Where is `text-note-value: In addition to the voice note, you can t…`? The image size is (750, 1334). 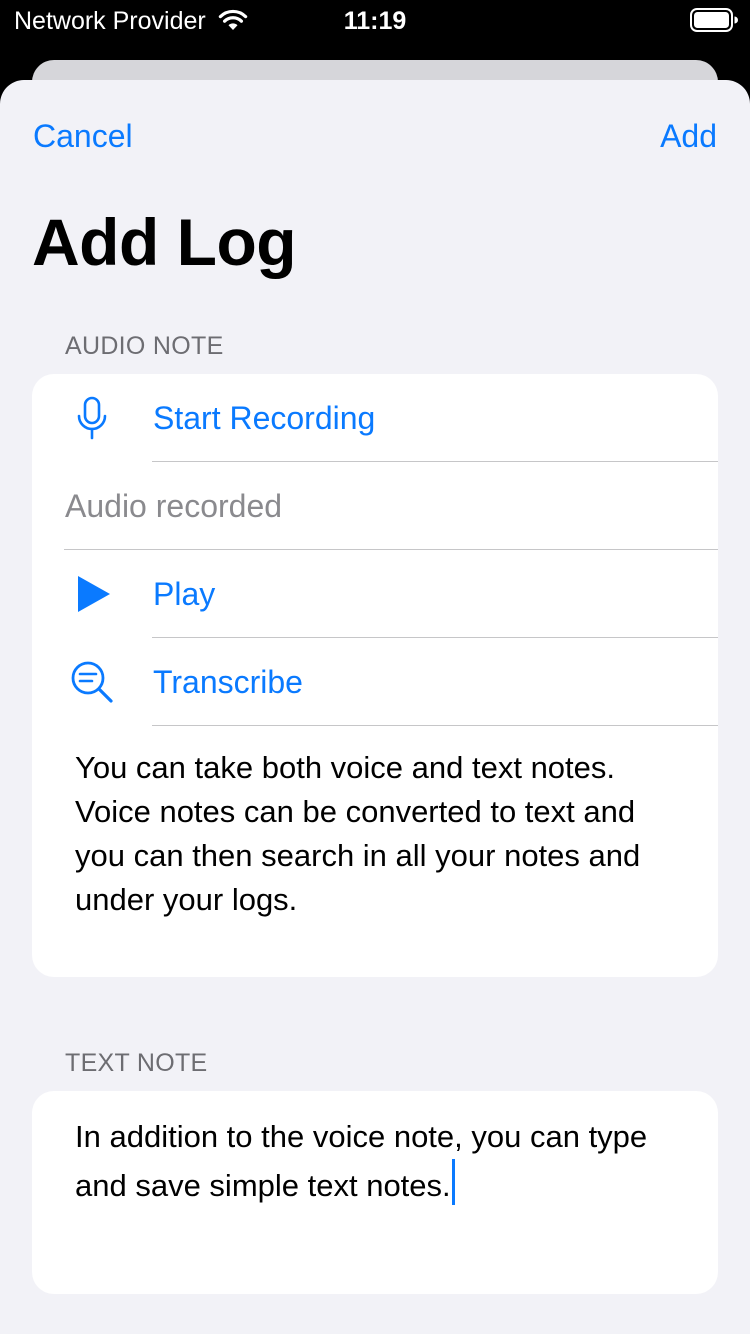
text-note-value: In addition to the voice note, you can t… is located at coordinates (361, 1161).